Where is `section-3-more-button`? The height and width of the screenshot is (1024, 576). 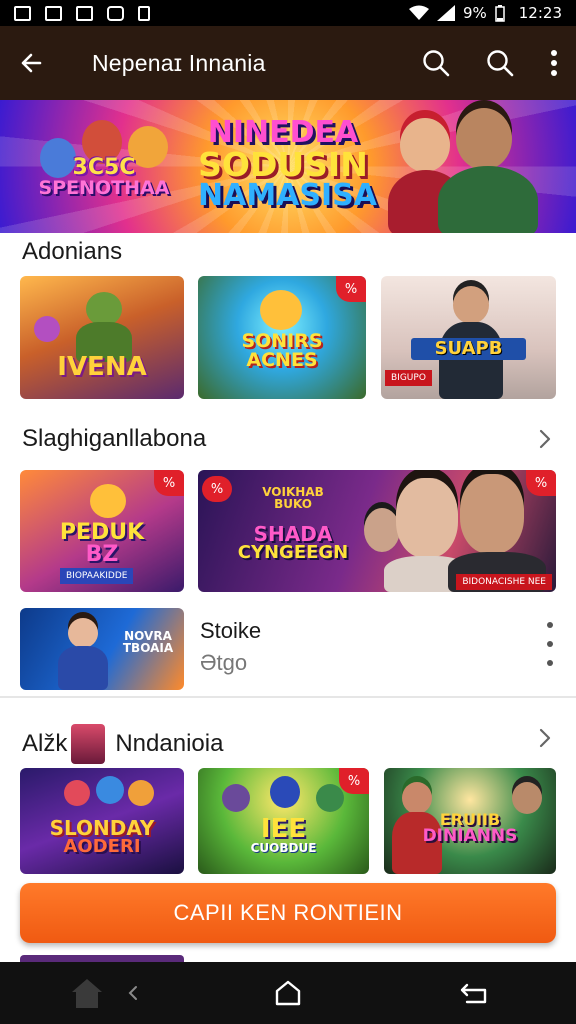
section-3-more-button is located at coordinates (545, 740).